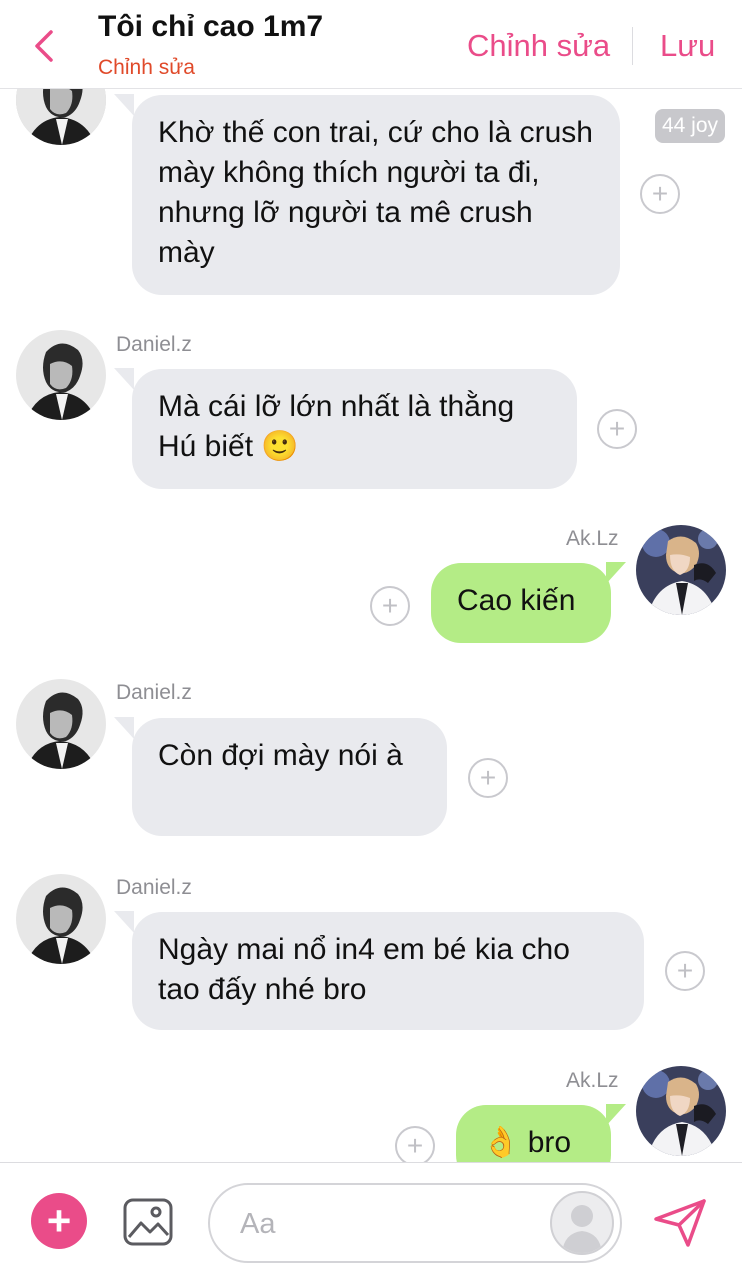 Image resolution: width=742 pixels, height=1282 pixels. I want to click on message-text: 👌 bro, so click(527, 1142).